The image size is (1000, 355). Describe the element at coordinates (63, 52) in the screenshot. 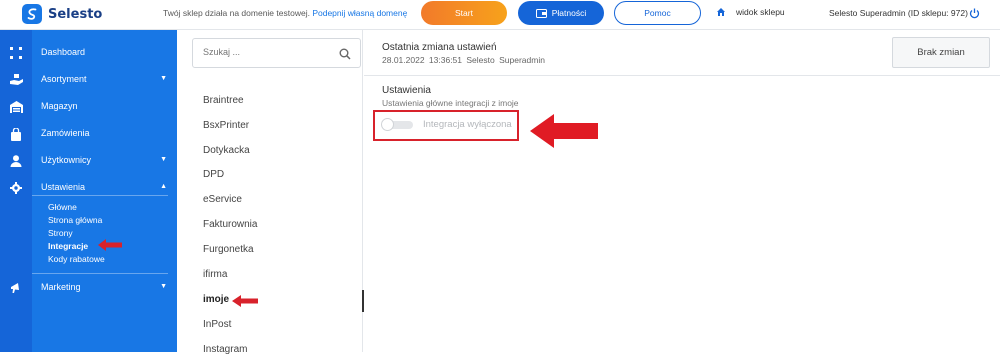

I see `sidebar-item-dashboard: Dashboard` at that location.